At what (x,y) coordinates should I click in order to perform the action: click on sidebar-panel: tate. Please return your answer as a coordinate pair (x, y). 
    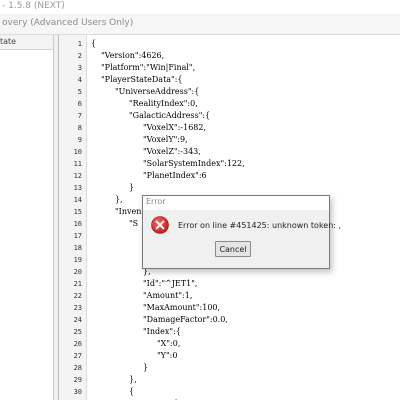
    Looking at the image, I should click on (27, 217).